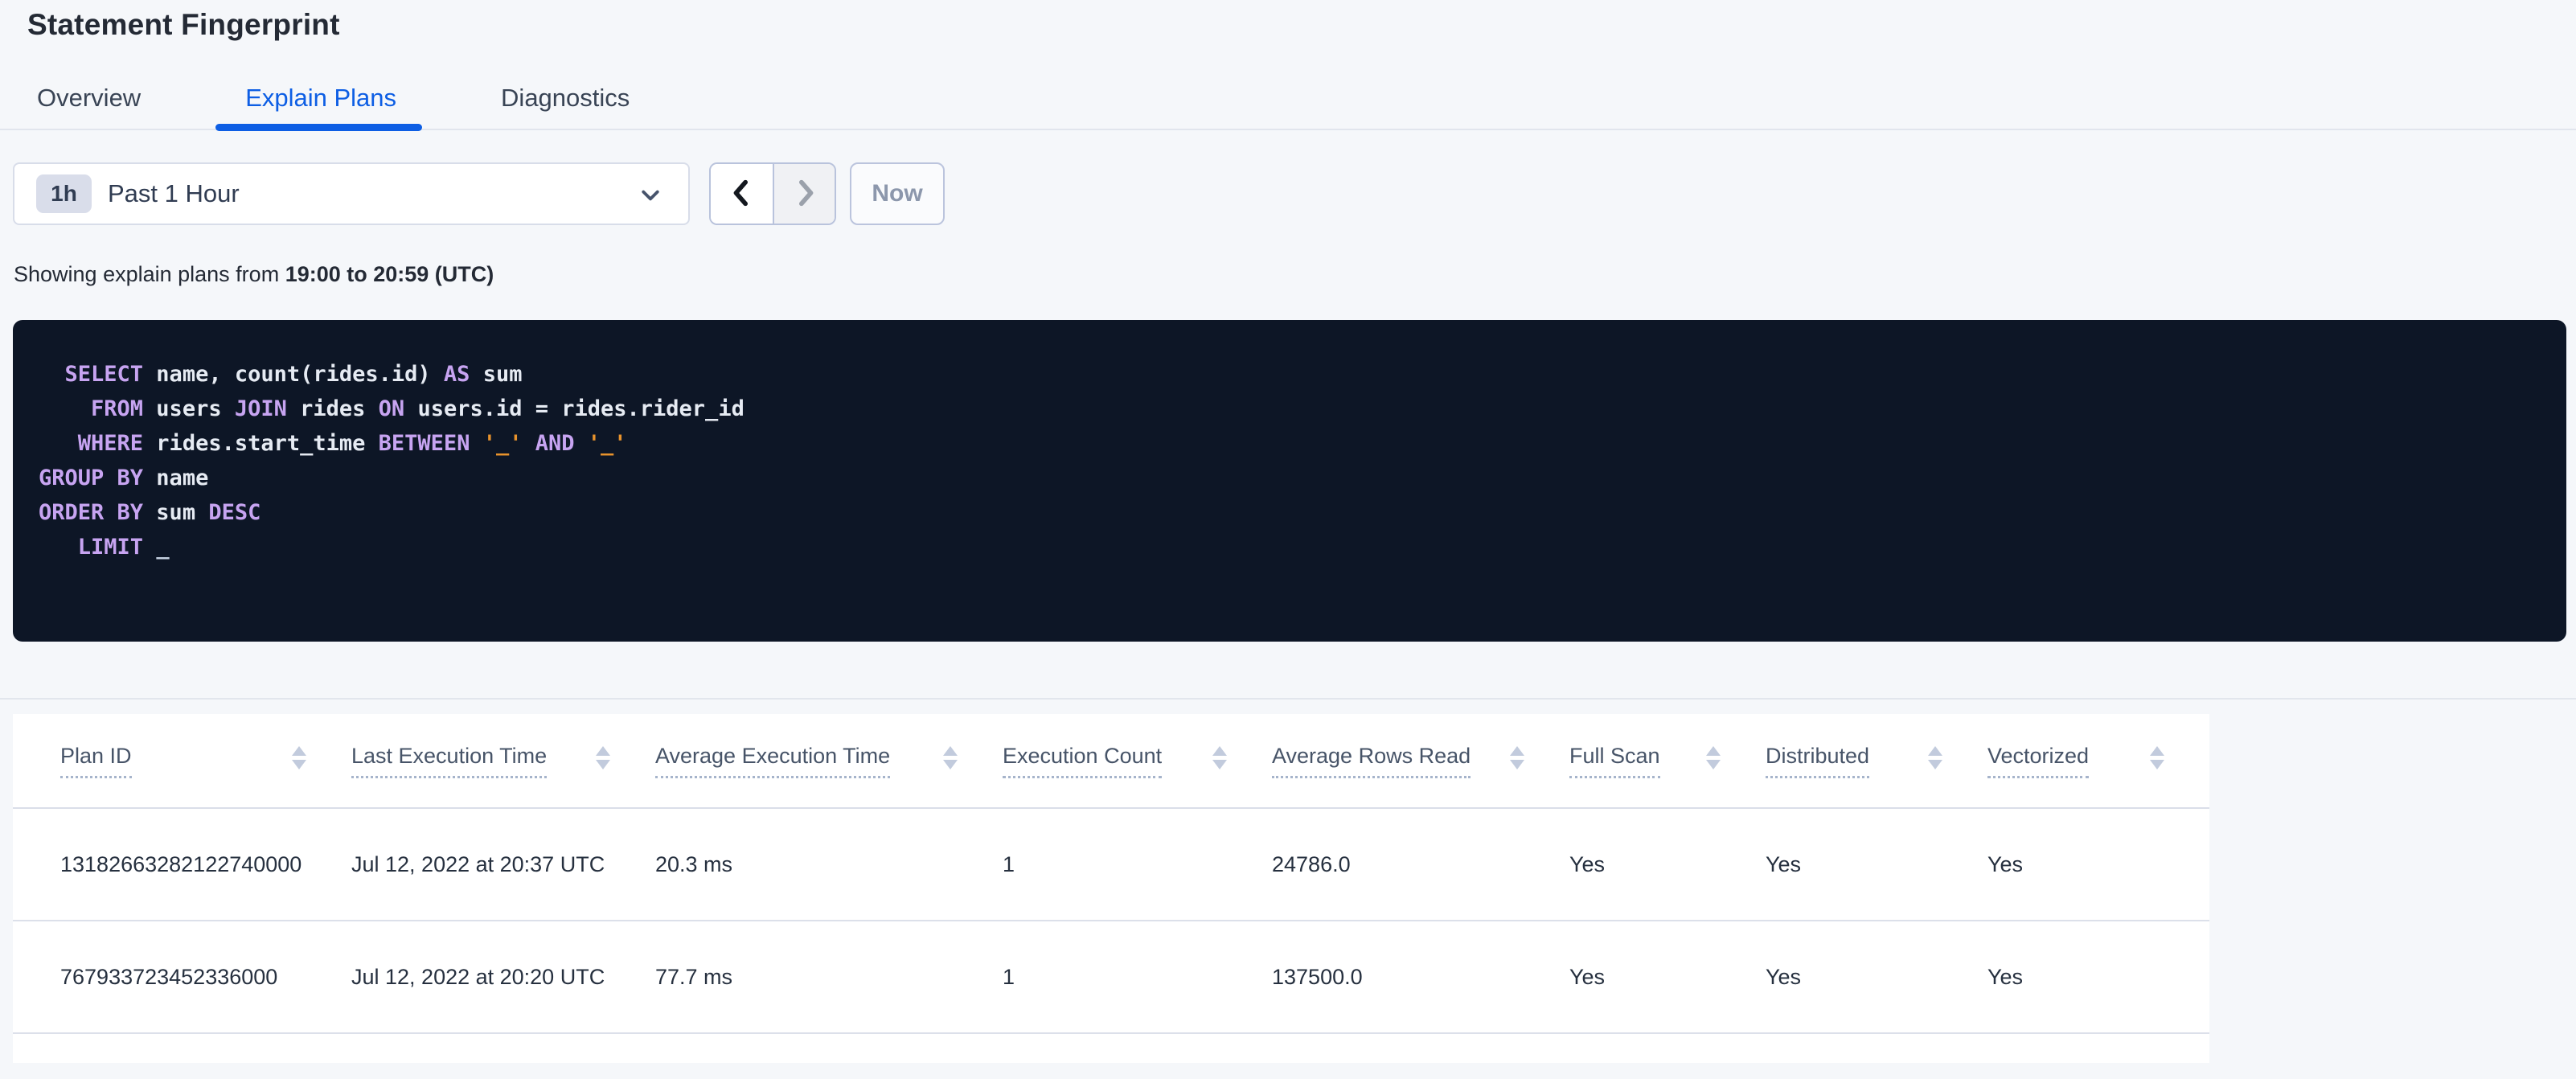  I want to click on column-header-distributed: Distributed, so click(1877, 761).